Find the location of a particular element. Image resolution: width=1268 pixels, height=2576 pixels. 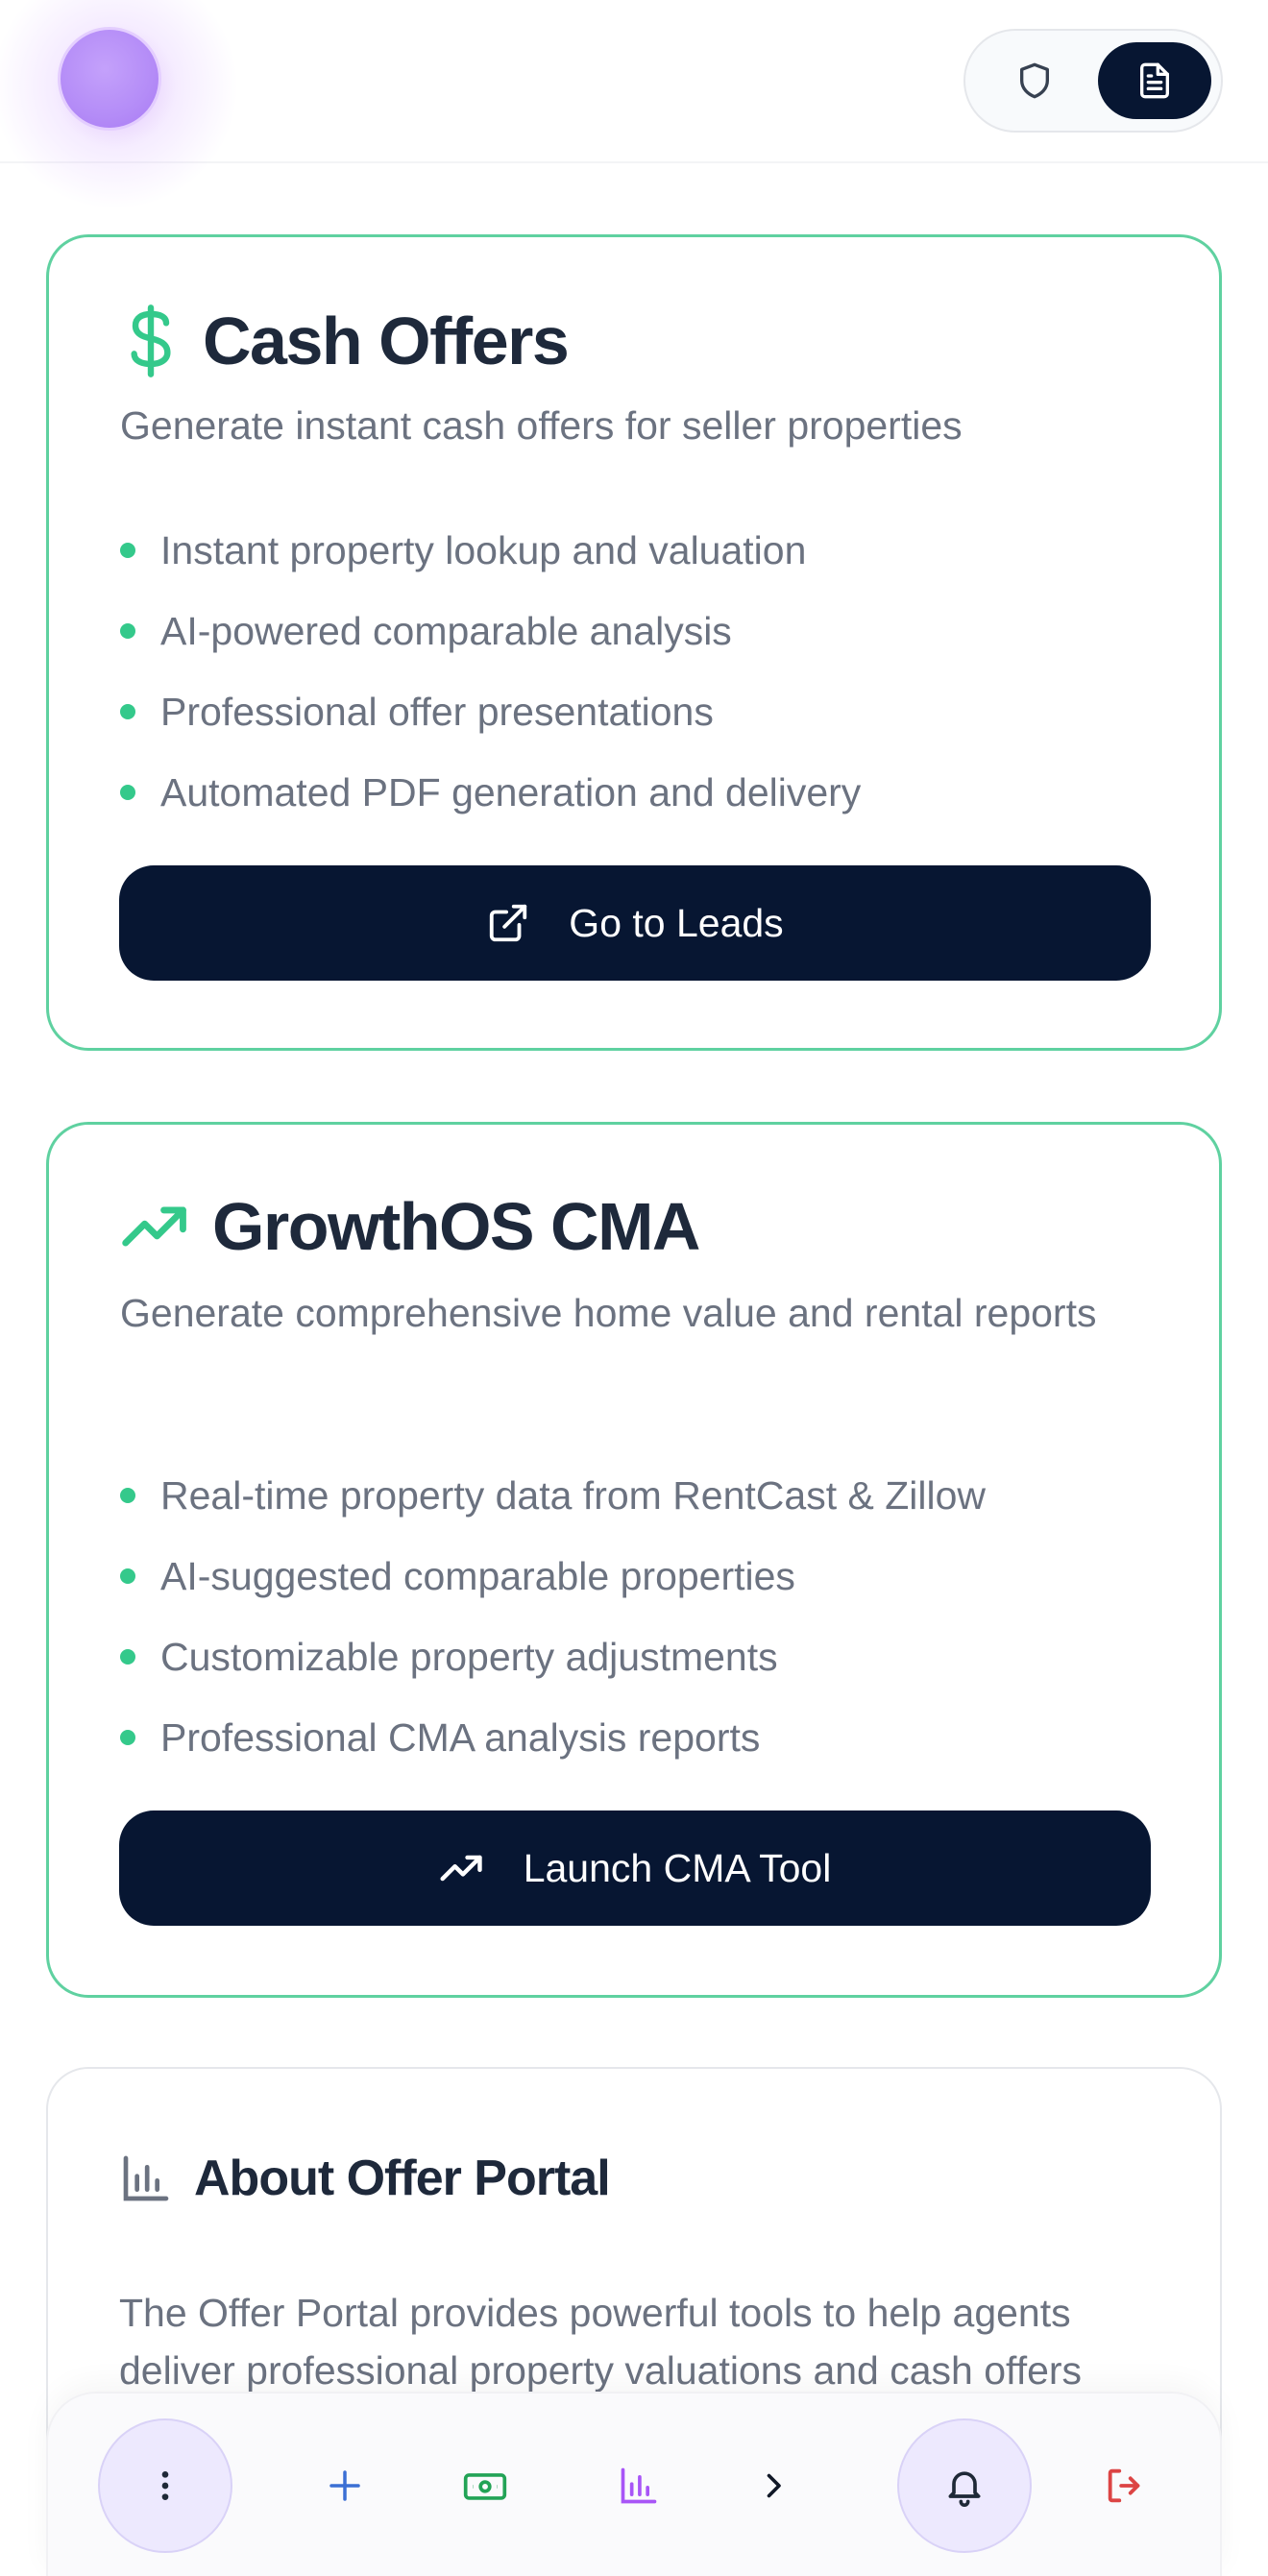

list-item: AI-suggested comparable properties is located at coordinates (553, 1576).